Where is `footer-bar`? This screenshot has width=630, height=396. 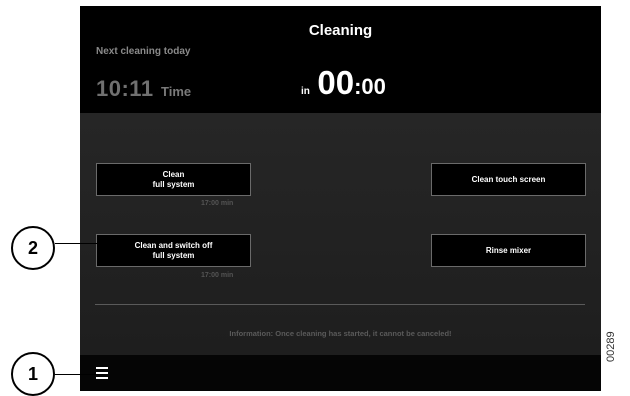 footer-bar is located at coordinates (340, 373).